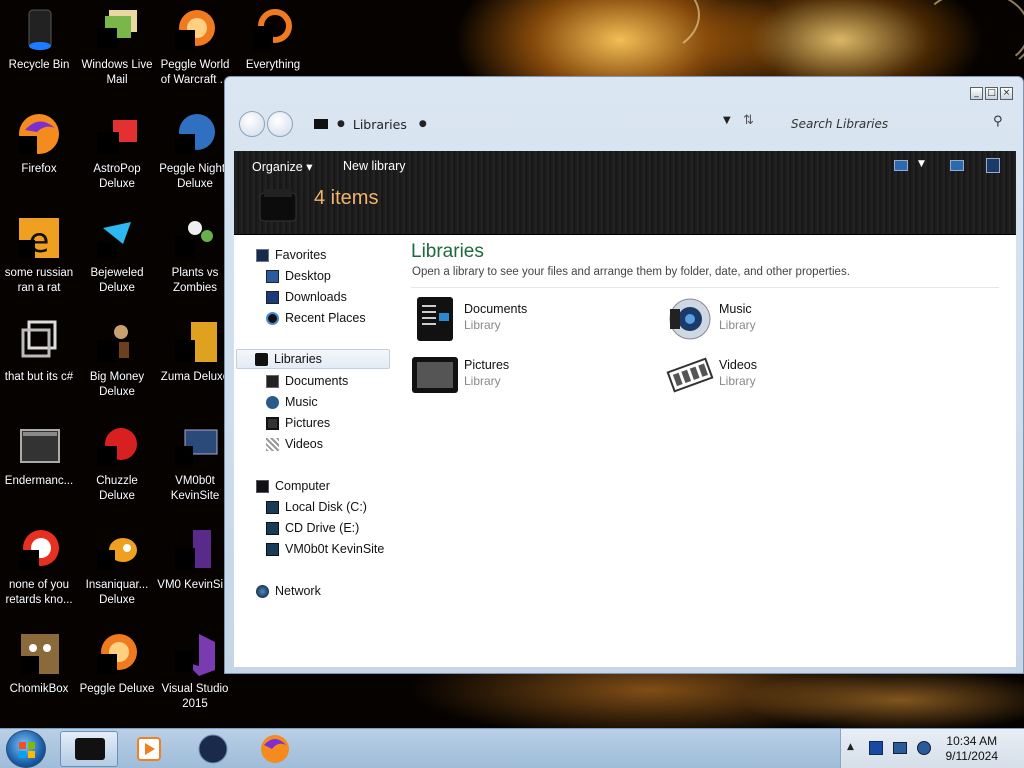 Image resolution: width=1024 pixels, height=768 pixels. I want to click on desktop-icon-insaniquarium: Insaniquar... Deluxe, so click(117, 567).